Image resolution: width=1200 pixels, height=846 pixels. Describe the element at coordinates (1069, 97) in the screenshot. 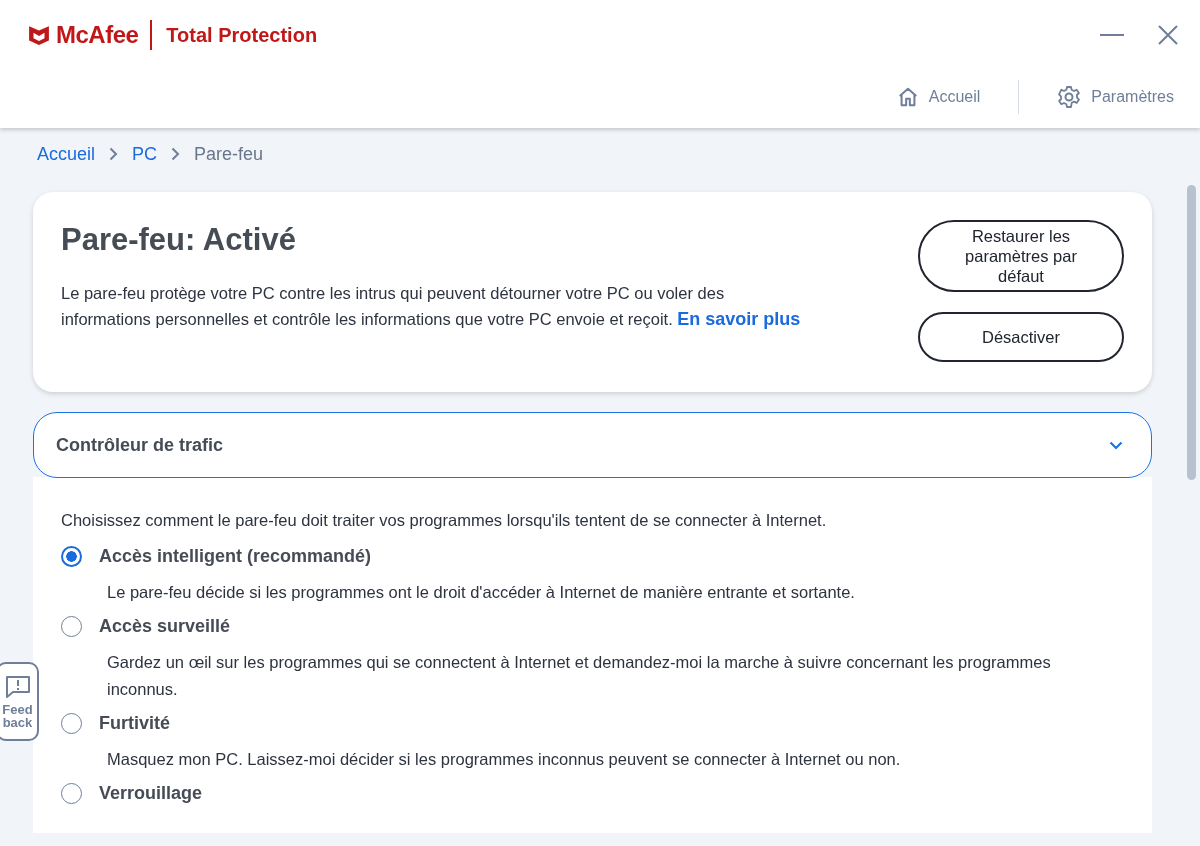

I see `settings-icon` at that location.